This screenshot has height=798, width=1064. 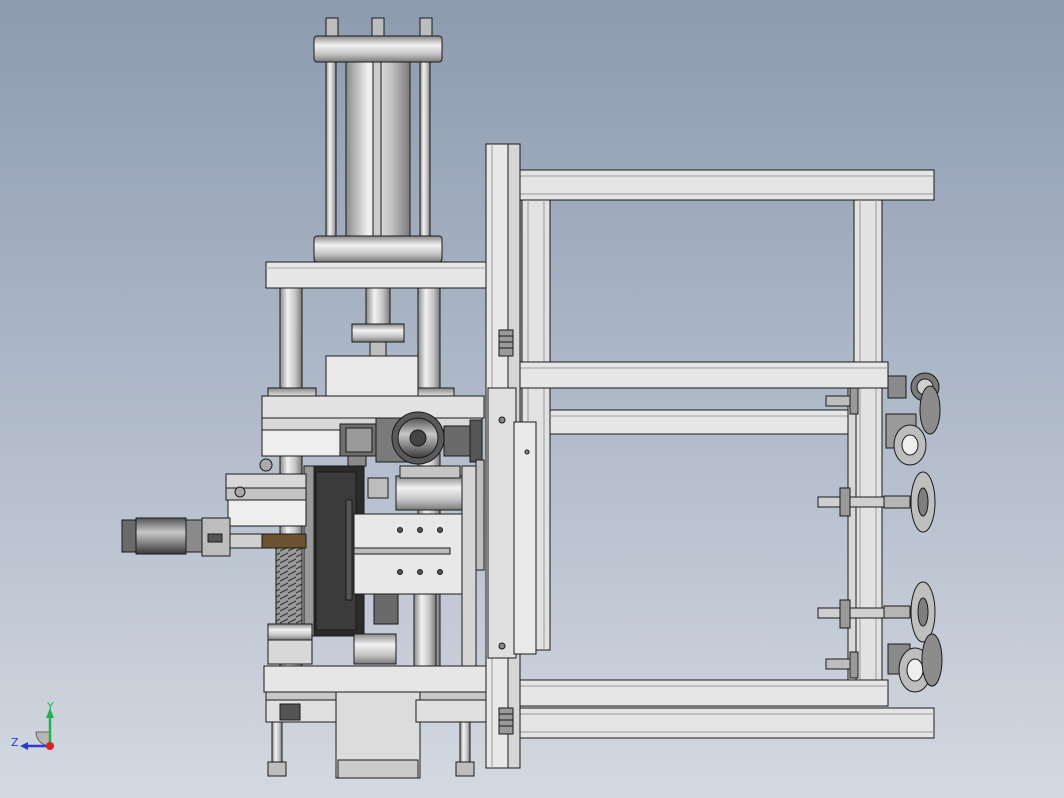 What do you see at coordinates (50, 746) in the screenshot?
I see `x-axis-point` at bounding box center [50, 746].